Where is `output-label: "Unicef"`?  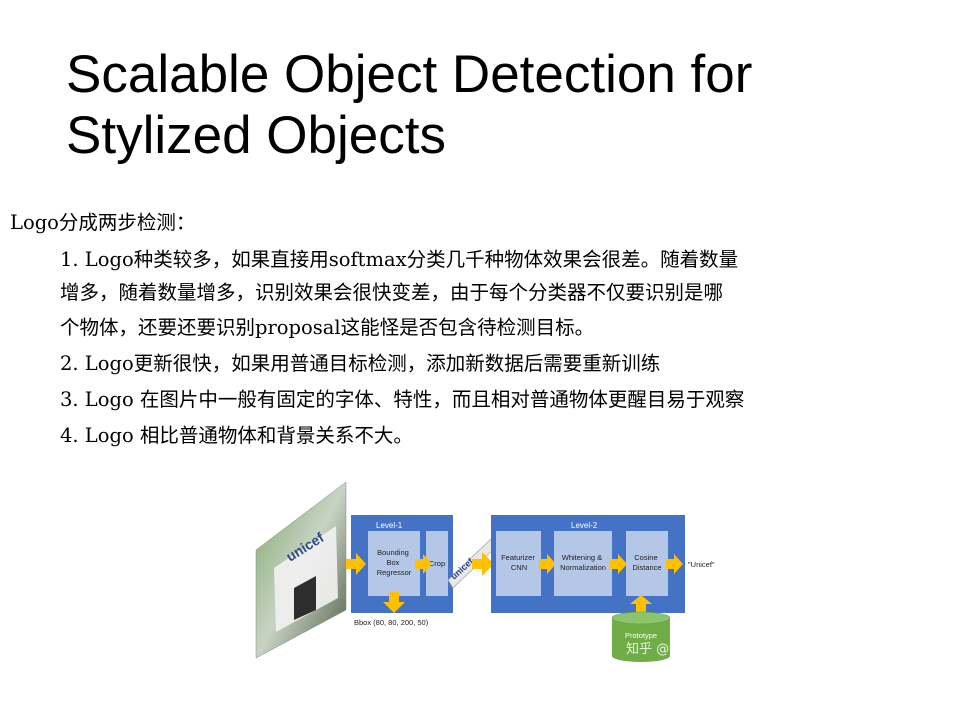
output-label: "Unicef" is located at coordinates (701, 564).